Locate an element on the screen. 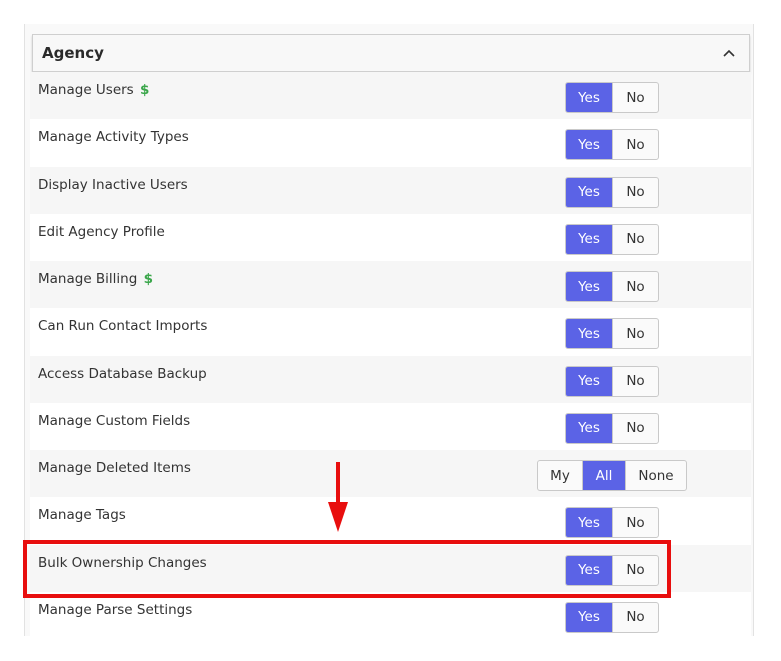 This screenshot has height=661, width=781. permission-label: Manage Billing $ is located at coordinates (95, 279).